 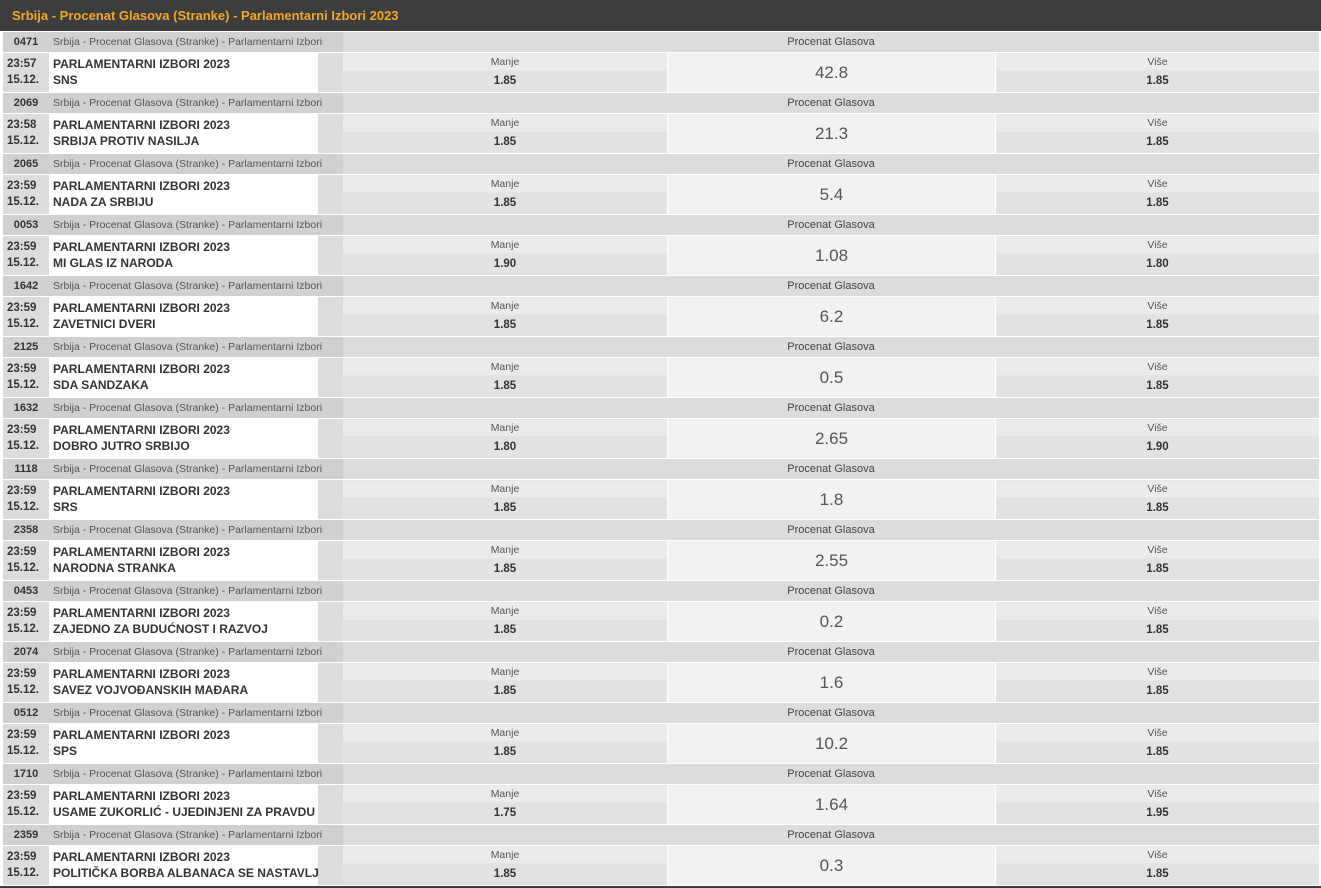 What do you see at coordinates (831, 438) in the screenshot?
I see `line-value: 2.65` at bounding box center [831, 438].